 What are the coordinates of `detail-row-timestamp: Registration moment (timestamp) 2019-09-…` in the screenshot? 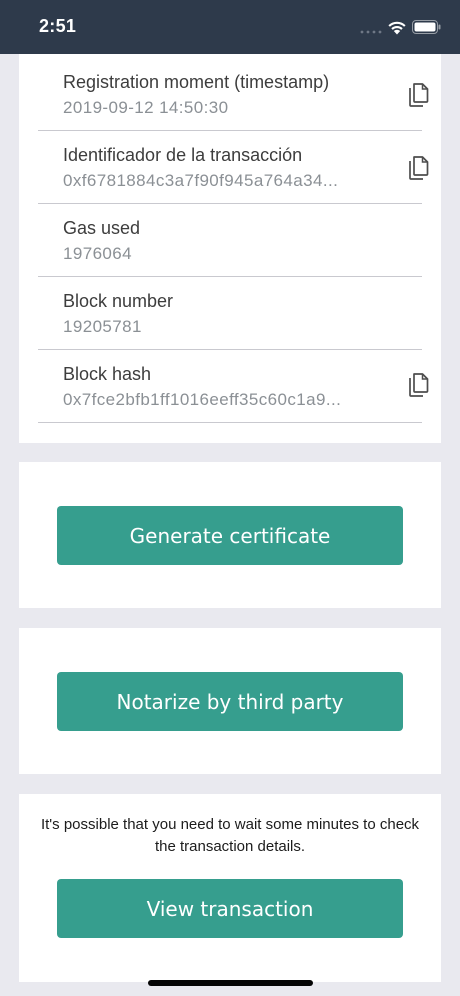 It's located at (233, 94).